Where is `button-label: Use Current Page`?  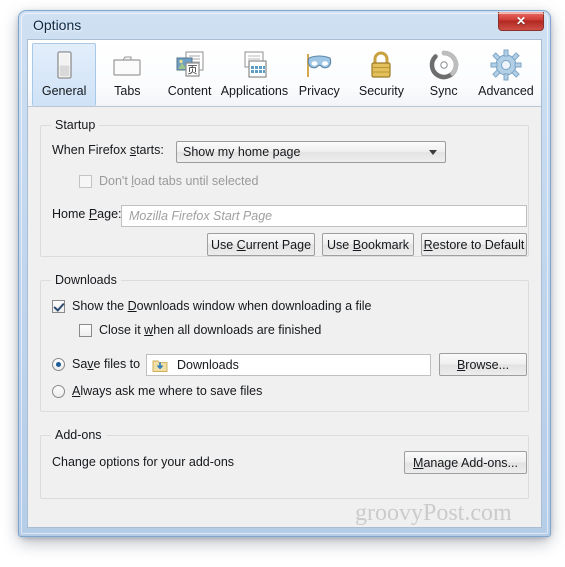 button-label: Use Current Page is located at coordinates (261, 244).